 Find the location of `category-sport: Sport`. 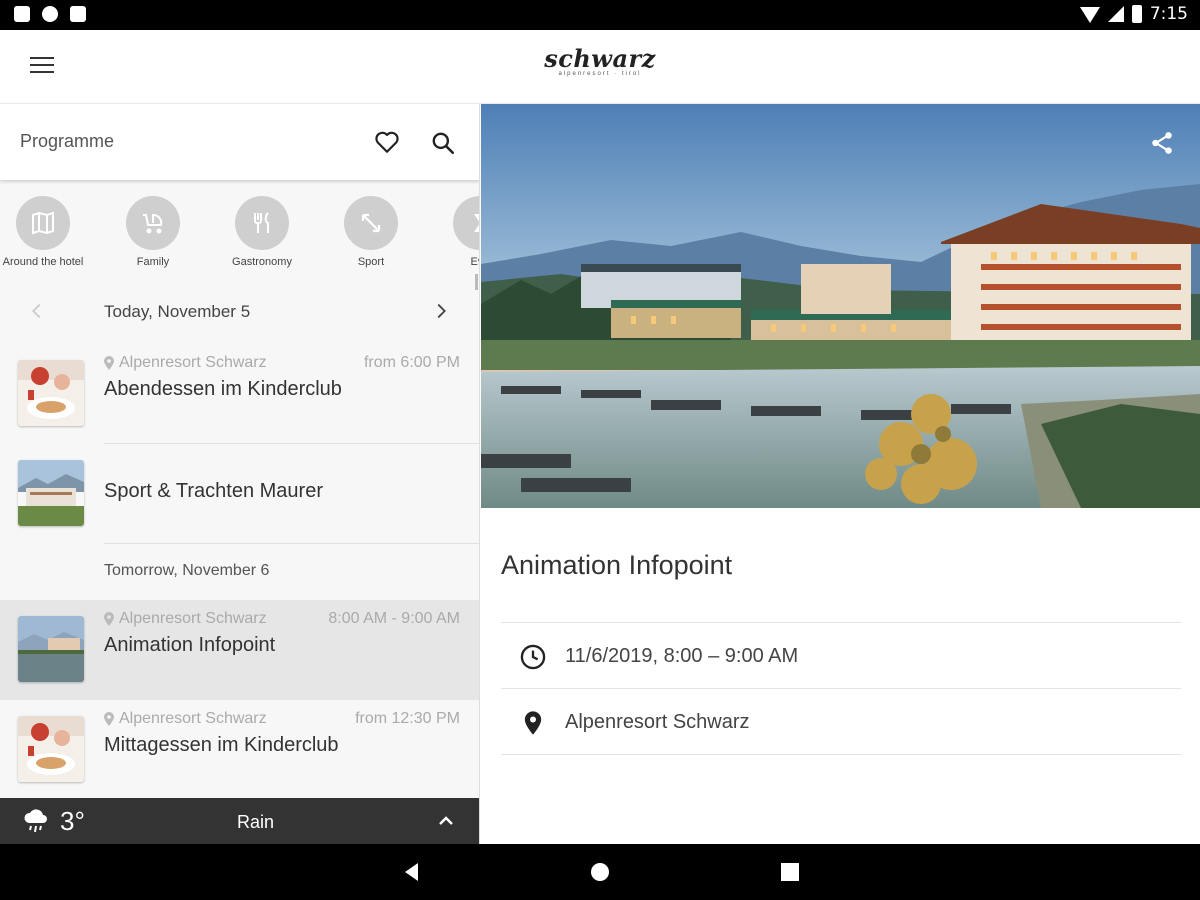

category-sport: Sport is located at coordinates (371, 229).